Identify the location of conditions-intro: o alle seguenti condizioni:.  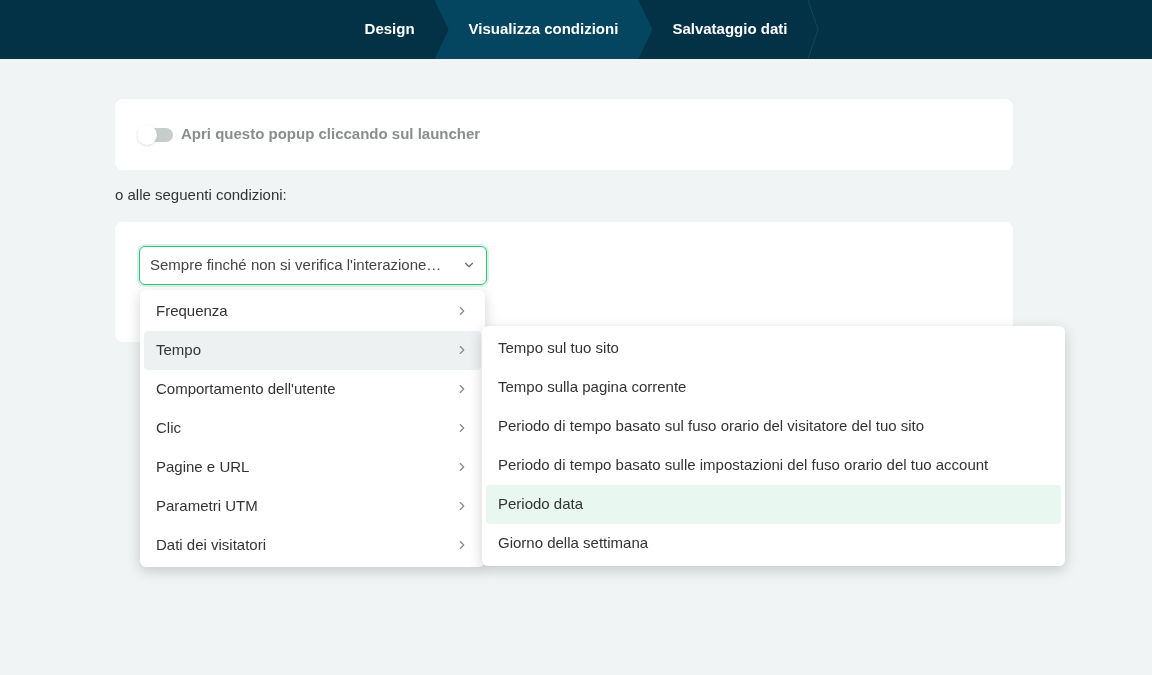
(201, 195).